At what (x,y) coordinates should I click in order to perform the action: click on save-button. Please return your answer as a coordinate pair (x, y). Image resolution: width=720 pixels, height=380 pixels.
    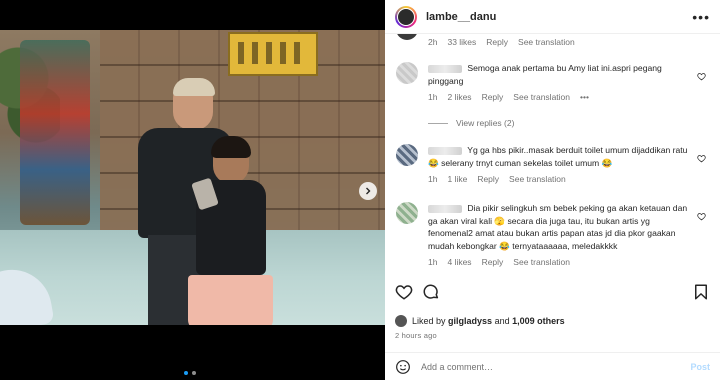
    Looking at the image, I should click on (701, 292).